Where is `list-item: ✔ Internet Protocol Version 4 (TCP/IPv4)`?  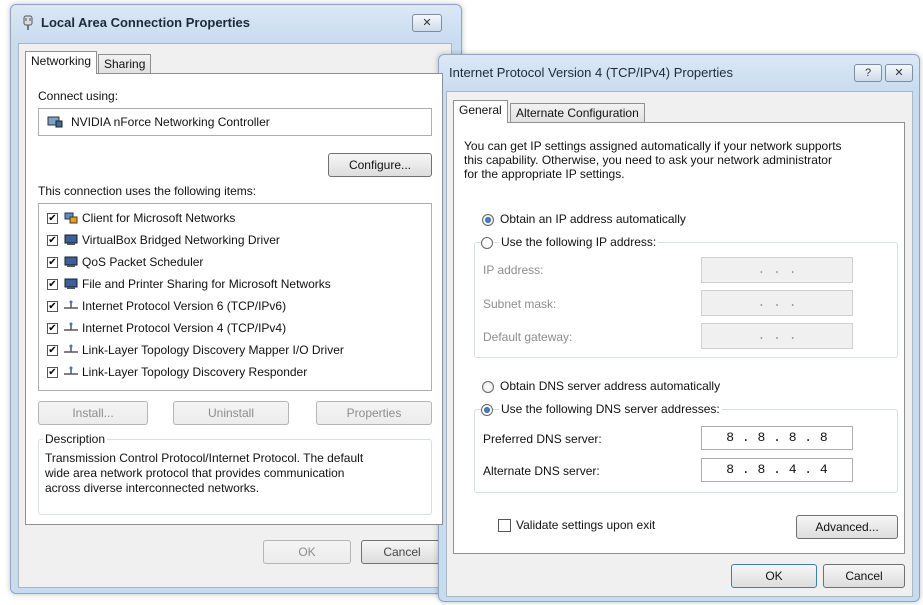
list-item: ✔ Internet Protocol Version 4 (TCP/IPv4) is located at coordinates (234, 329).